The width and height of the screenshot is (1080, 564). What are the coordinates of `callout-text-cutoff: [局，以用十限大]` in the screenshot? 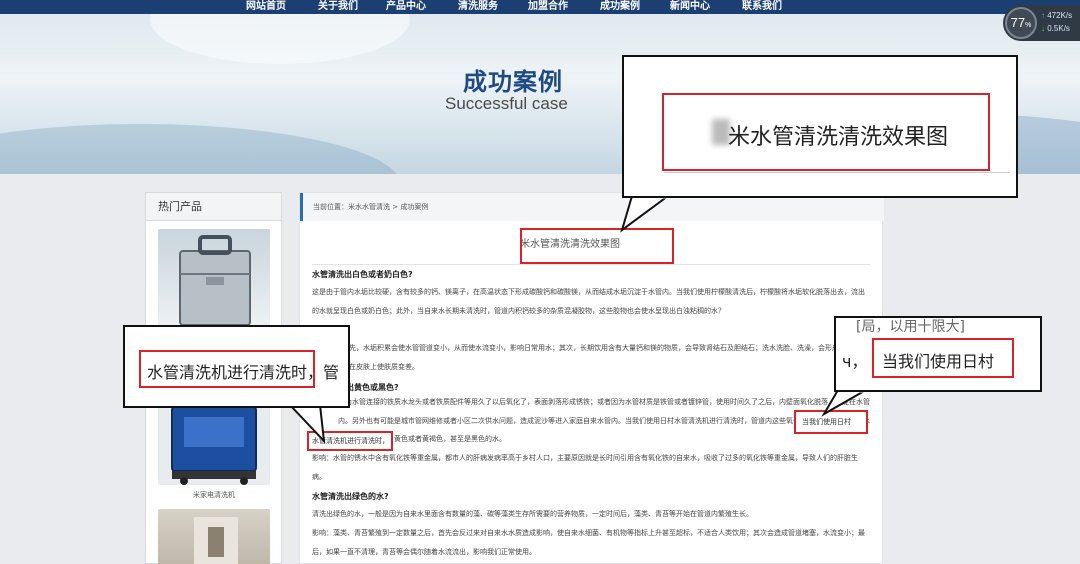 It's located at (910, 327).